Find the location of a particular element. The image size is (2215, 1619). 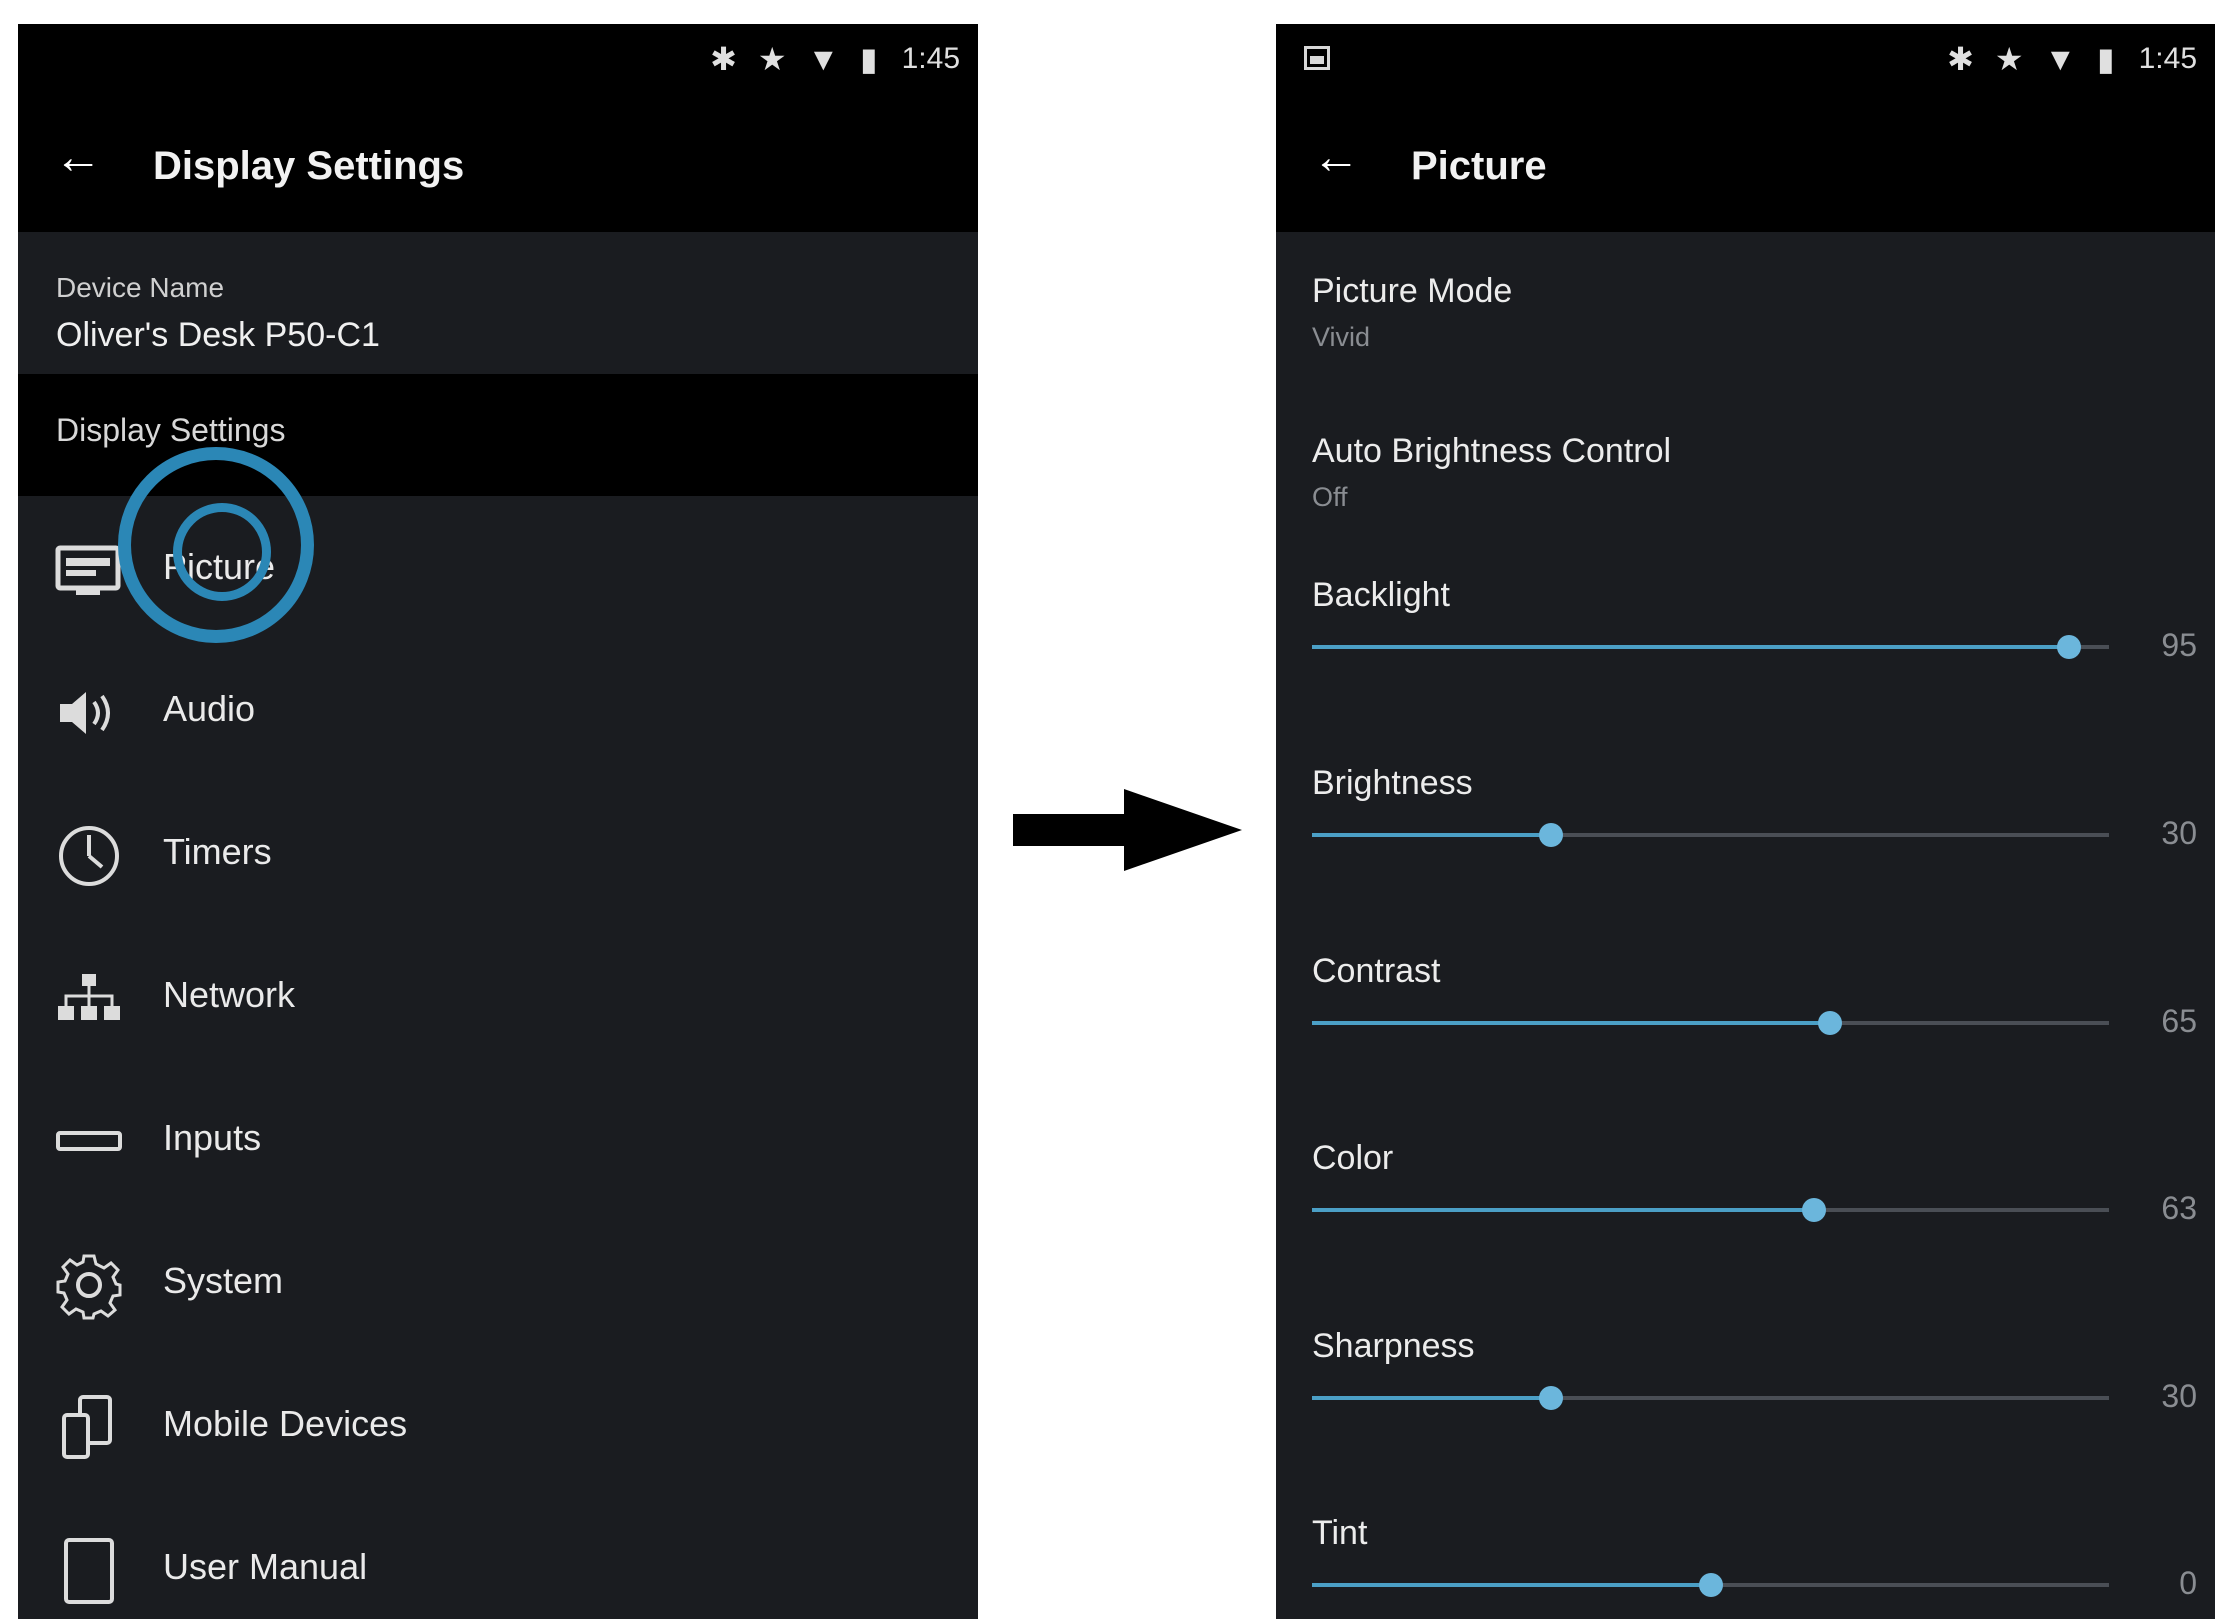

slider-label: Backlight is located at coordinates (1381, 595).